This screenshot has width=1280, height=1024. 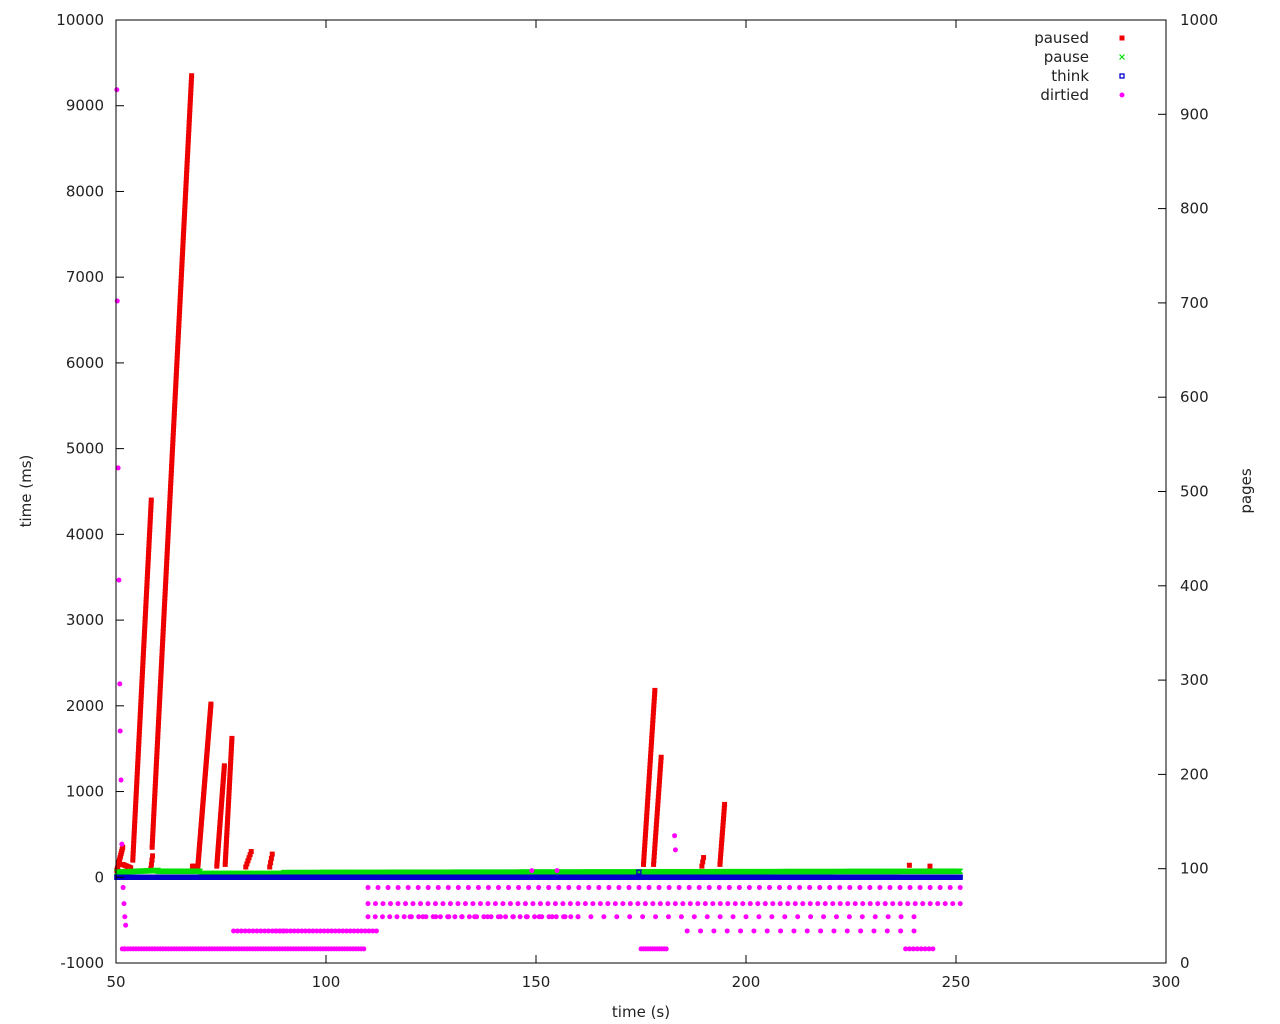 I want to click on x-axis-title: time (s), so click(x=641, y=1012).